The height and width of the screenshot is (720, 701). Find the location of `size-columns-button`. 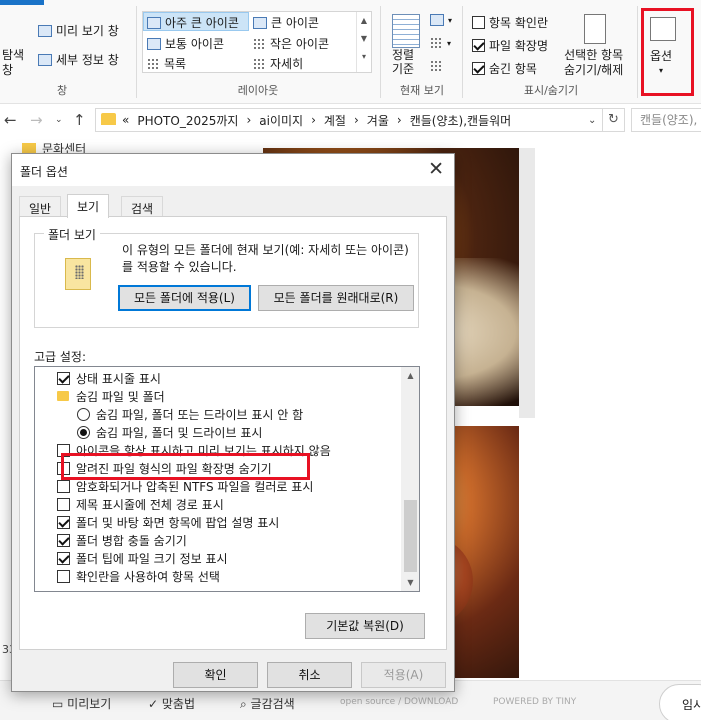

size-columns-button is located at coordinates (436, 66).